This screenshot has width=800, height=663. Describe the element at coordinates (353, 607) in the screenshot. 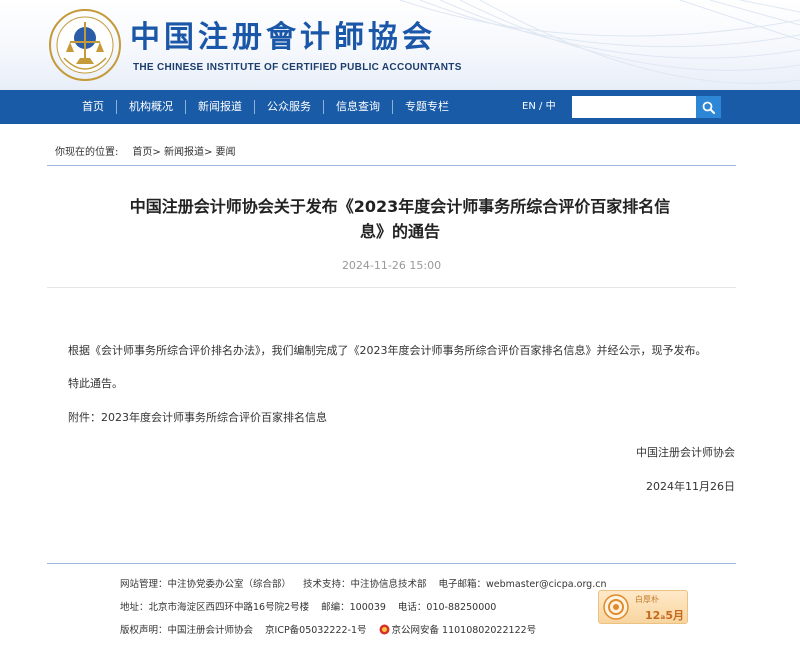

I see `footer-postcode: 邮编：100039` at that location.